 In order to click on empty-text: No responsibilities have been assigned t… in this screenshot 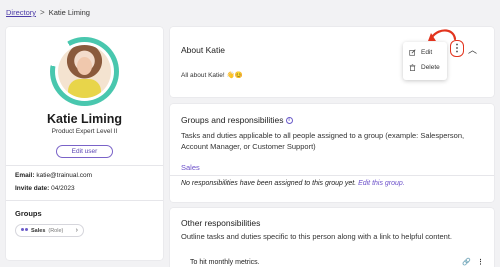, I will do `click(269, 183)`.